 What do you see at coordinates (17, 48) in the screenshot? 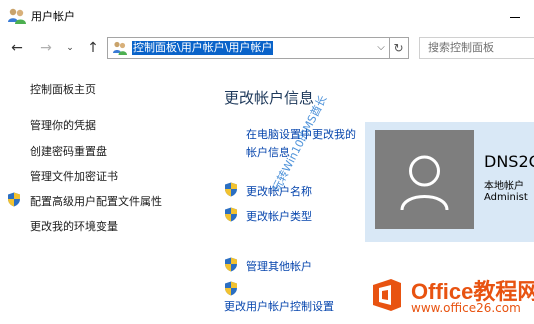
I see `back-arrow-icon: ←` at bounding box center [17, 48].